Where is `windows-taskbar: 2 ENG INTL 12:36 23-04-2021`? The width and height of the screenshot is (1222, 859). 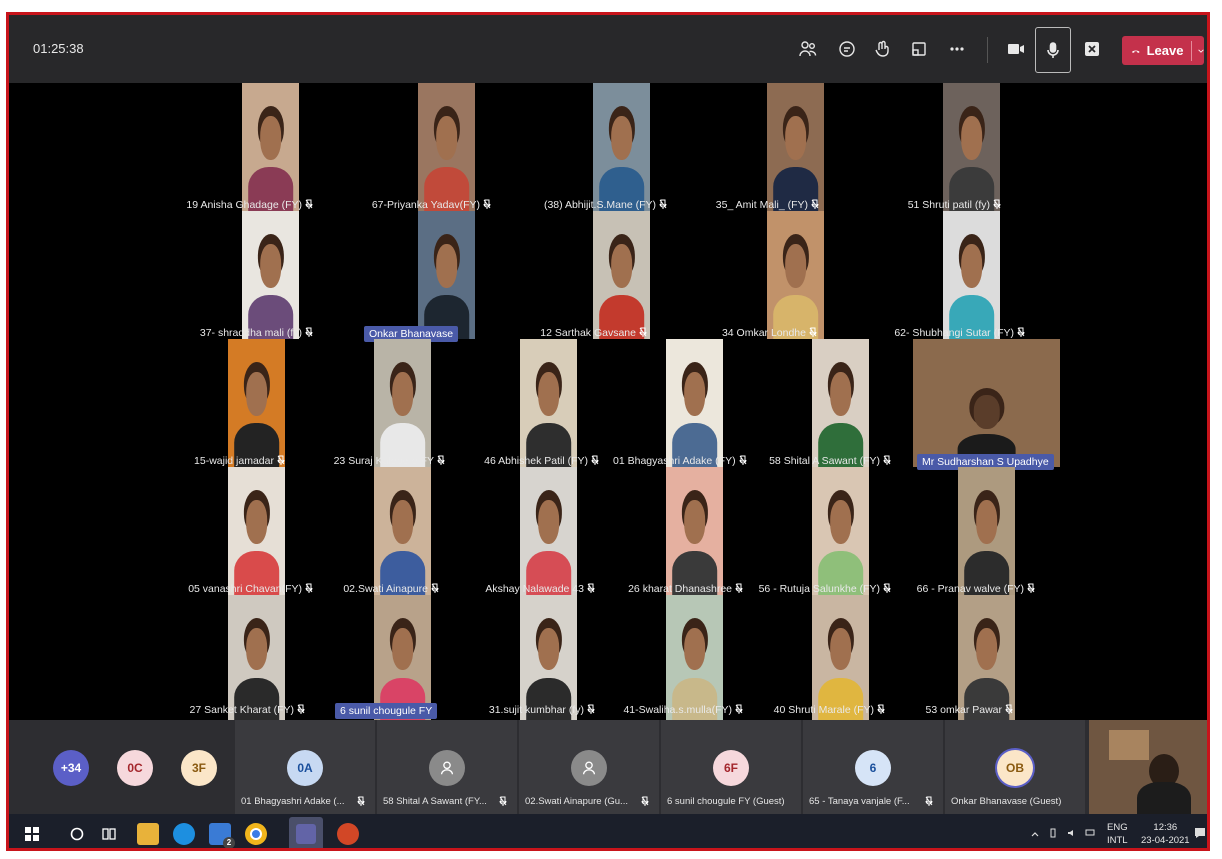
windows-taskbar: 2 ENG INTL 12:36 23-04-2021 is located at coordinates (608, 831).